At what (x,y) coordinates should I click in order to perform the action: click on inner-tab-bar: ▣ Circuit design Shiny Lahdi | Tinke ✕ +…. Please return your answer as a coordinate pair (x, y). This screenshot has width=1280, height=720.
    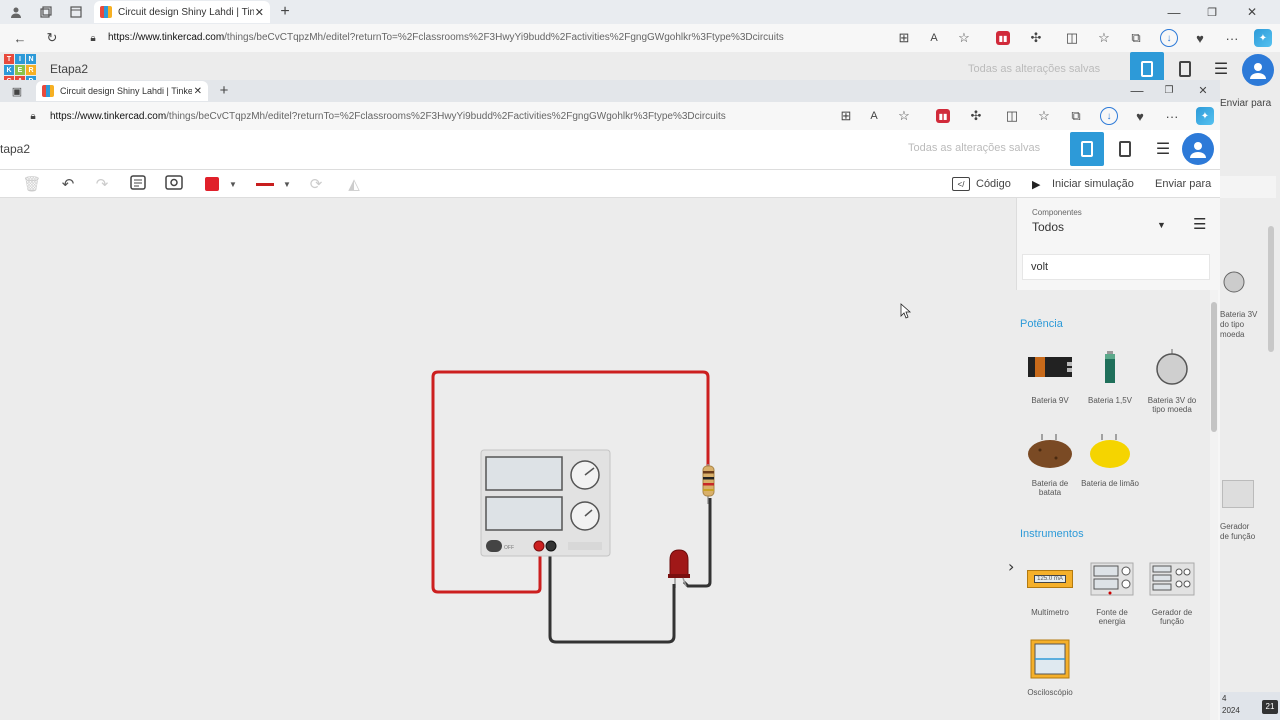
    Looking at the image, I should click on (610, 91).